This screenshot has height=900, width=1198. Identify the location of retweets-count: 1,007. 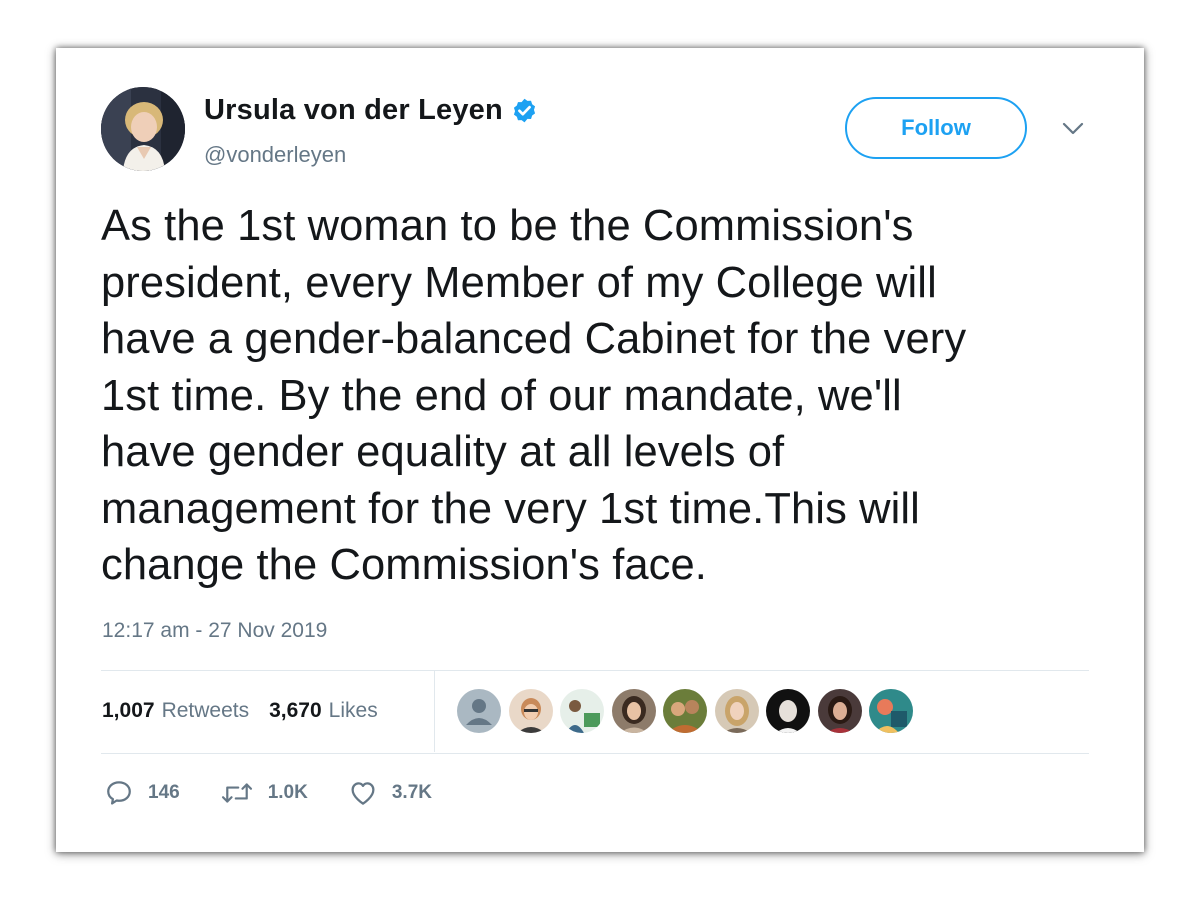
(128, 711).